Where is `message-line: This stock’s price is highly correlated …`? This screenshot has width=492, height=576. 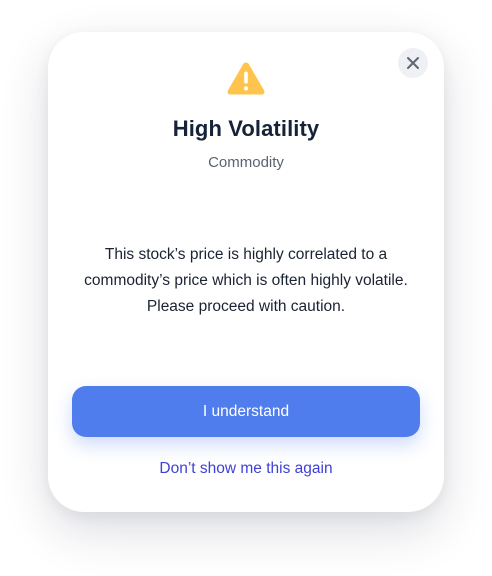 message-line: This stock’s price is highly correlated … is located at coordinates (246, 254).